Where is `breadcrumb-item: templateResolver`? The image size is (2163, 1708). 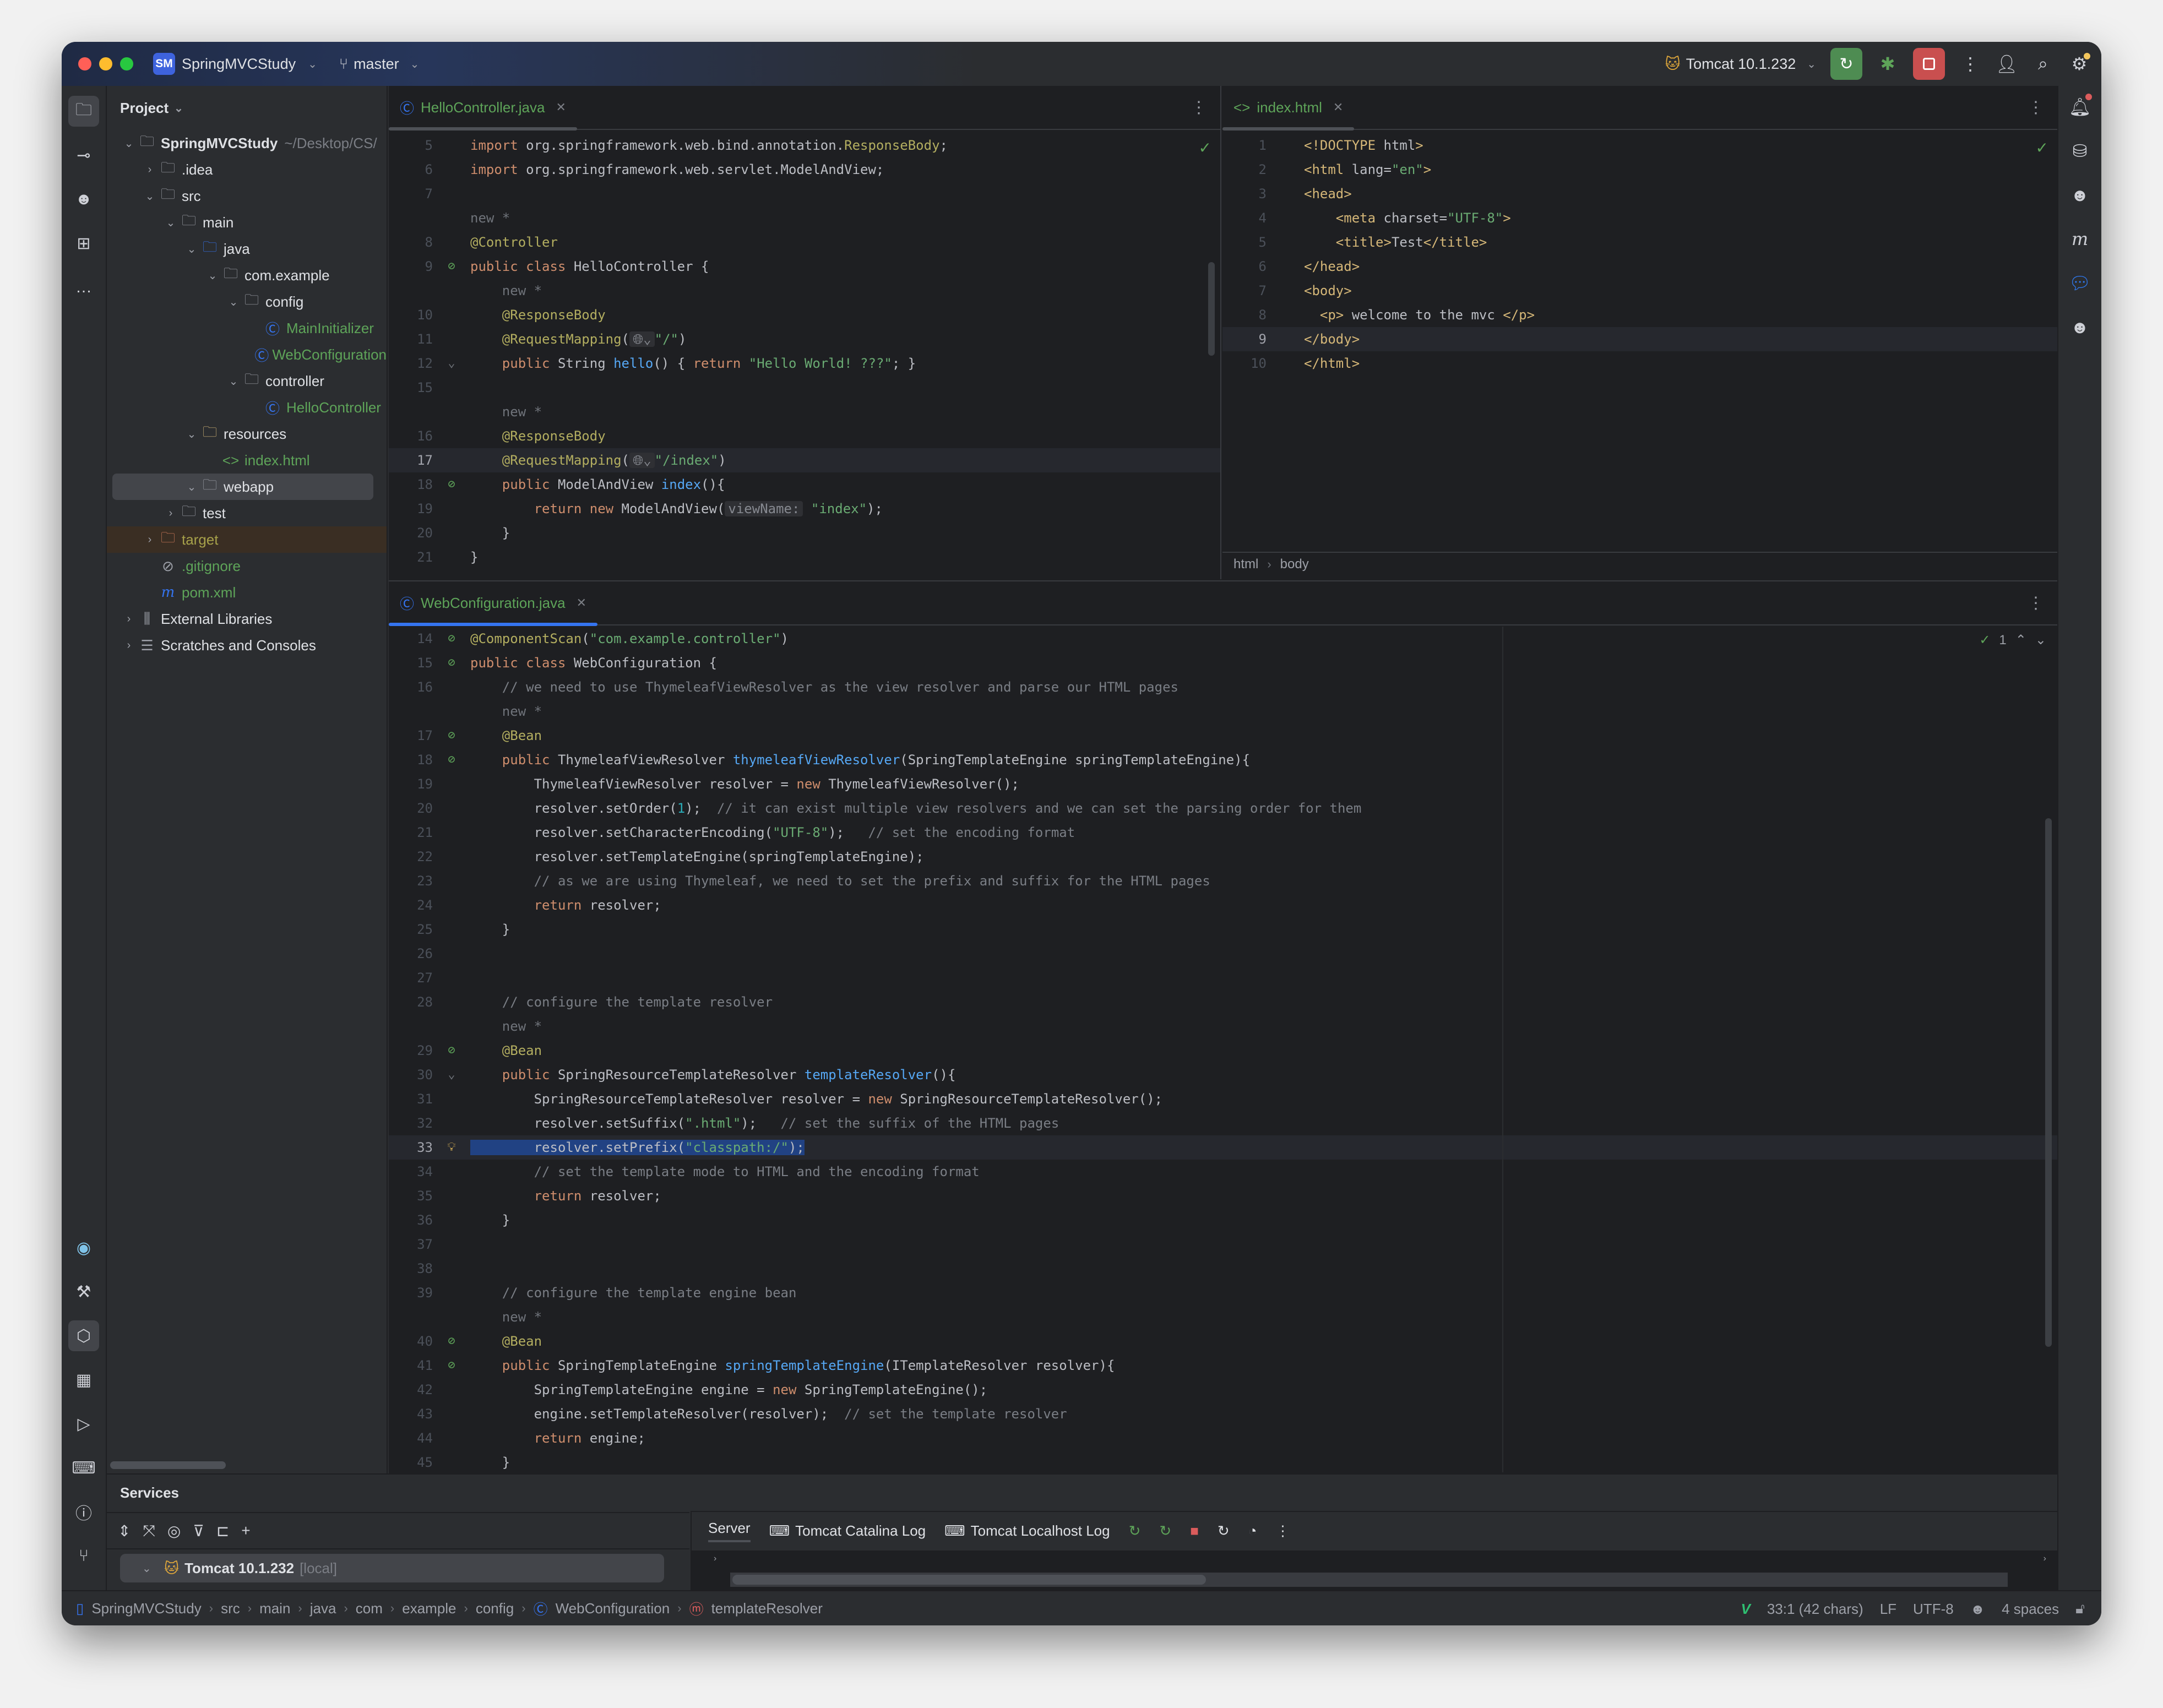 breadcrumb-item: templateResolver is located at coordinates (767, 1608).